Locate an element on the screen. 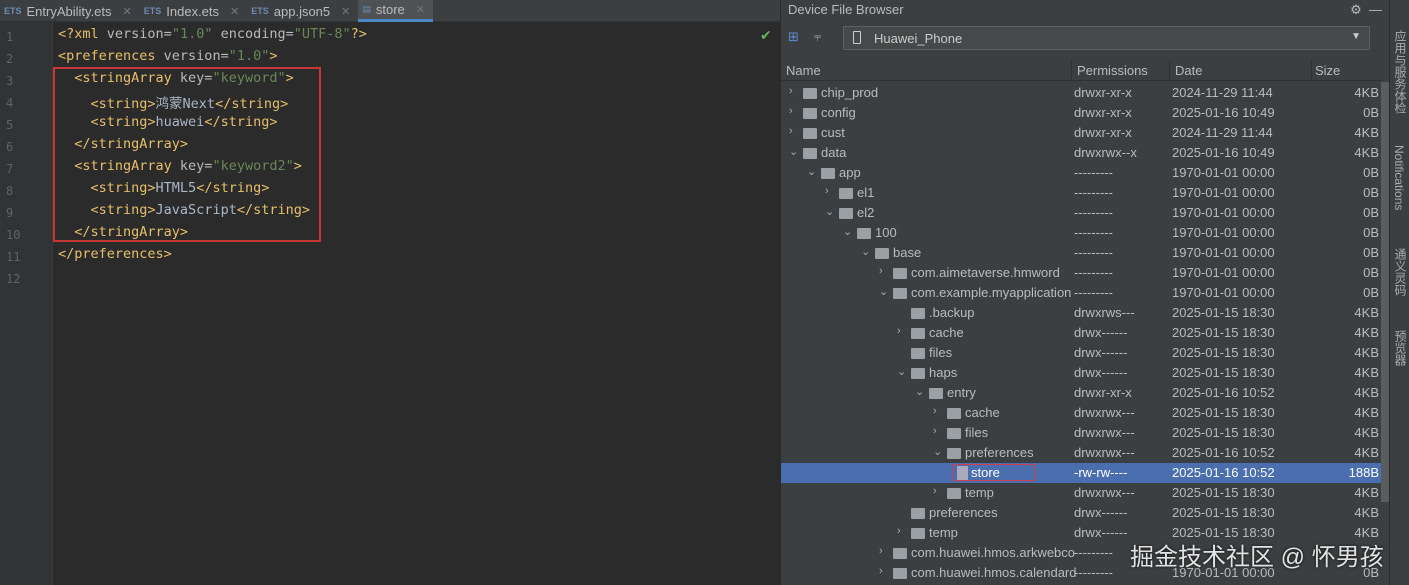 This screenshot has width=1409, height=585. tab-entryability-ets: ETS EntryAbility.ets ✕ is located at coordinates (70, 11).